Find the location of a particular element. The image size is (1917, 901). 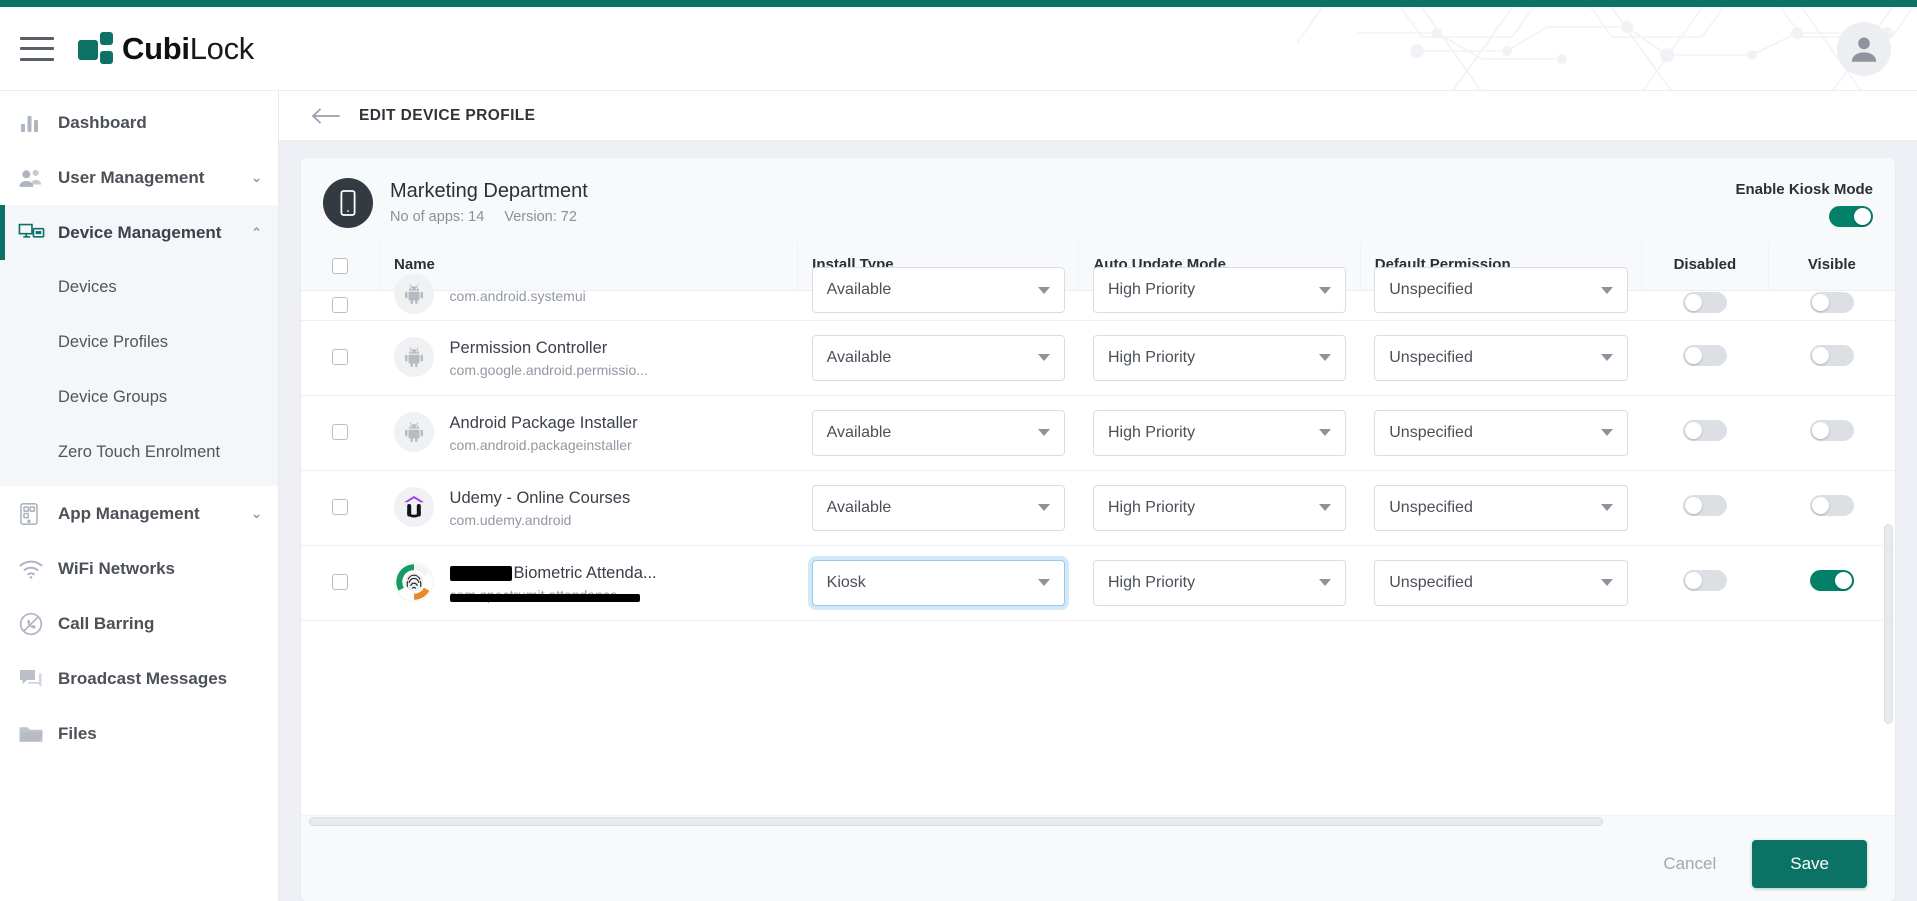

header-disabled: Disabled is located at coordinates (1705, 266).